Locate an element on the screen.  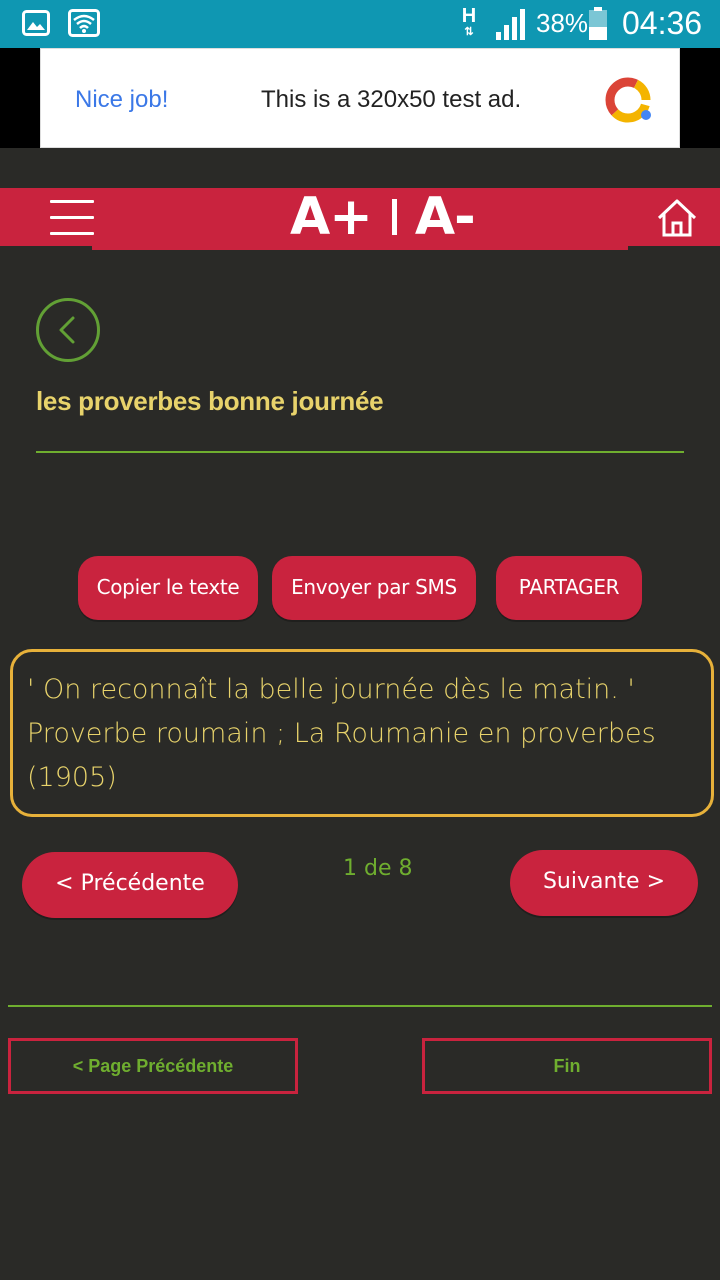
signal-icon is located at coordinates (510, 24).